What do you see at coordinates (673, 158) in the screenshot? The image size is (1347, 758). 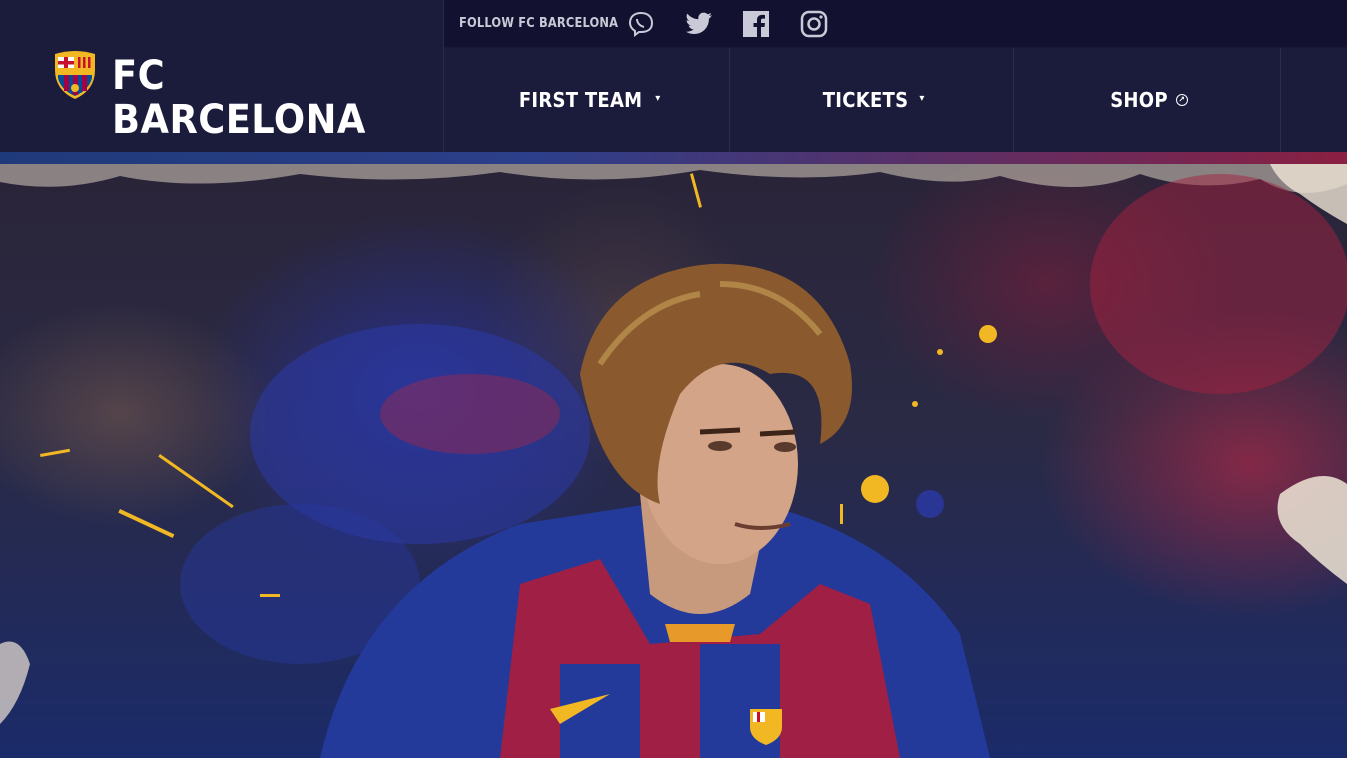 I see `accent-bar` at bounding box center [673, 158].